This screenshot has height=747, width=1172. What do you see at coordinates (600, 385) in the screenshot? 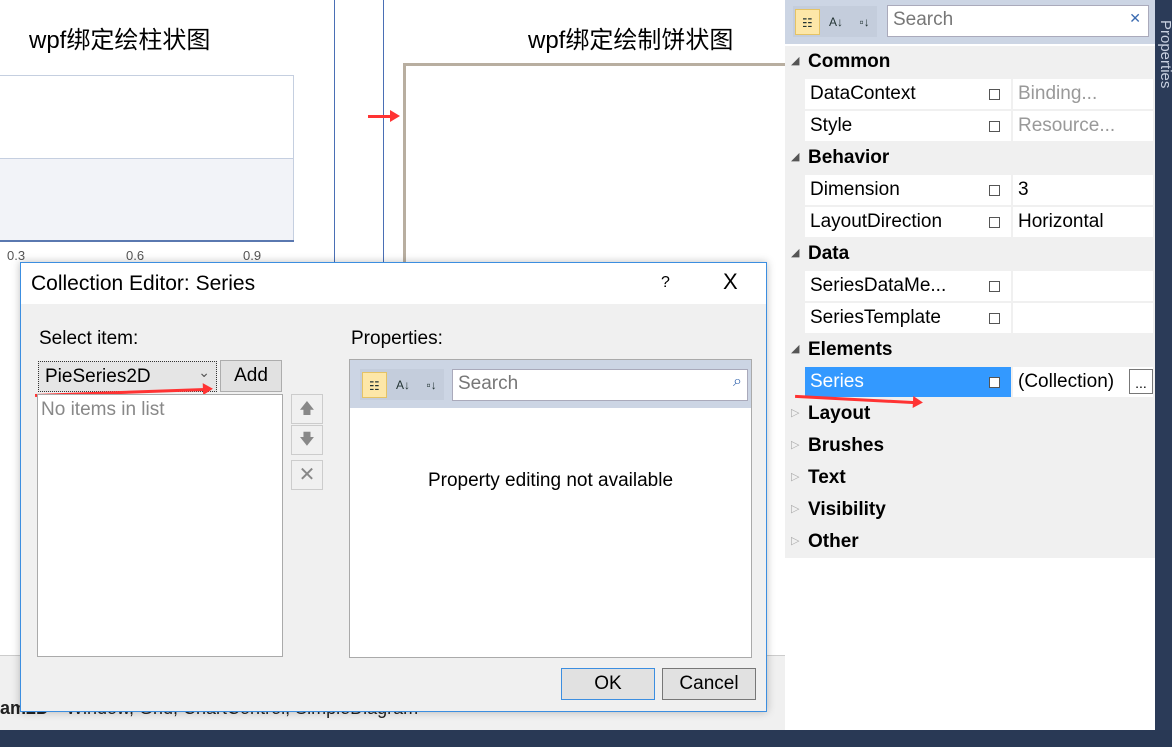
I see `dialog-search-input: Search ⌕` at bounding box center [600, 385].